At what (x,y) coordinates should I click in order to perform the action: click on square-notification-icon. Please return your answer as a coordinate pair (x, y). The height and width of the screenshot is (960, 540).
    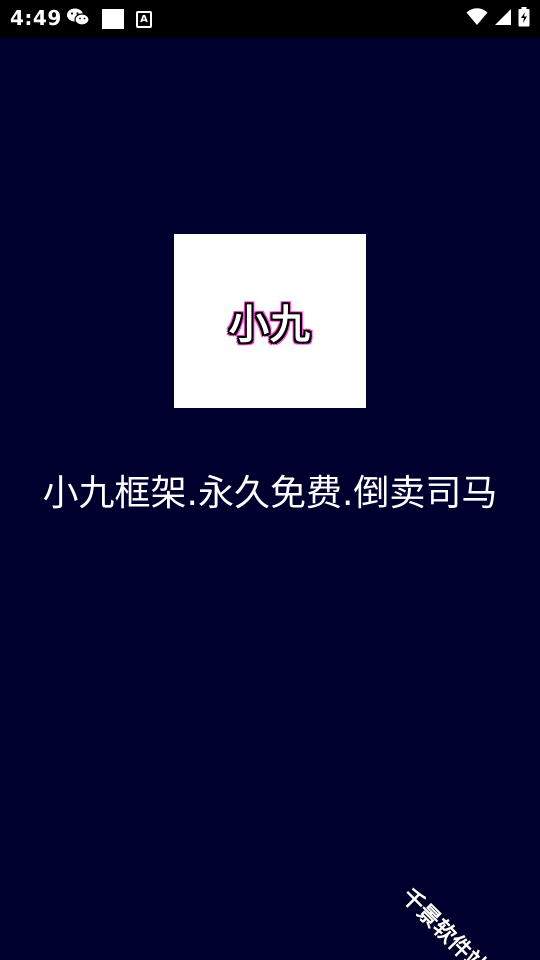
    Looking at the image, I should click on (113, 19).